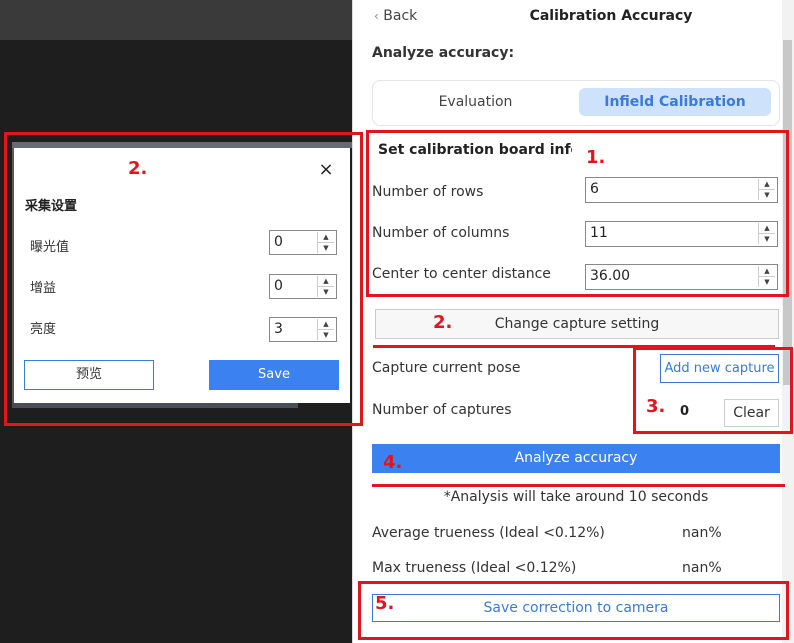 This screenshot has width=794, height=643. What do you see at coordinates (576, 458) in the screenshot?
I see `analyze-accuracy-button: Analyze accuracy` at bounding box center [576, 458].